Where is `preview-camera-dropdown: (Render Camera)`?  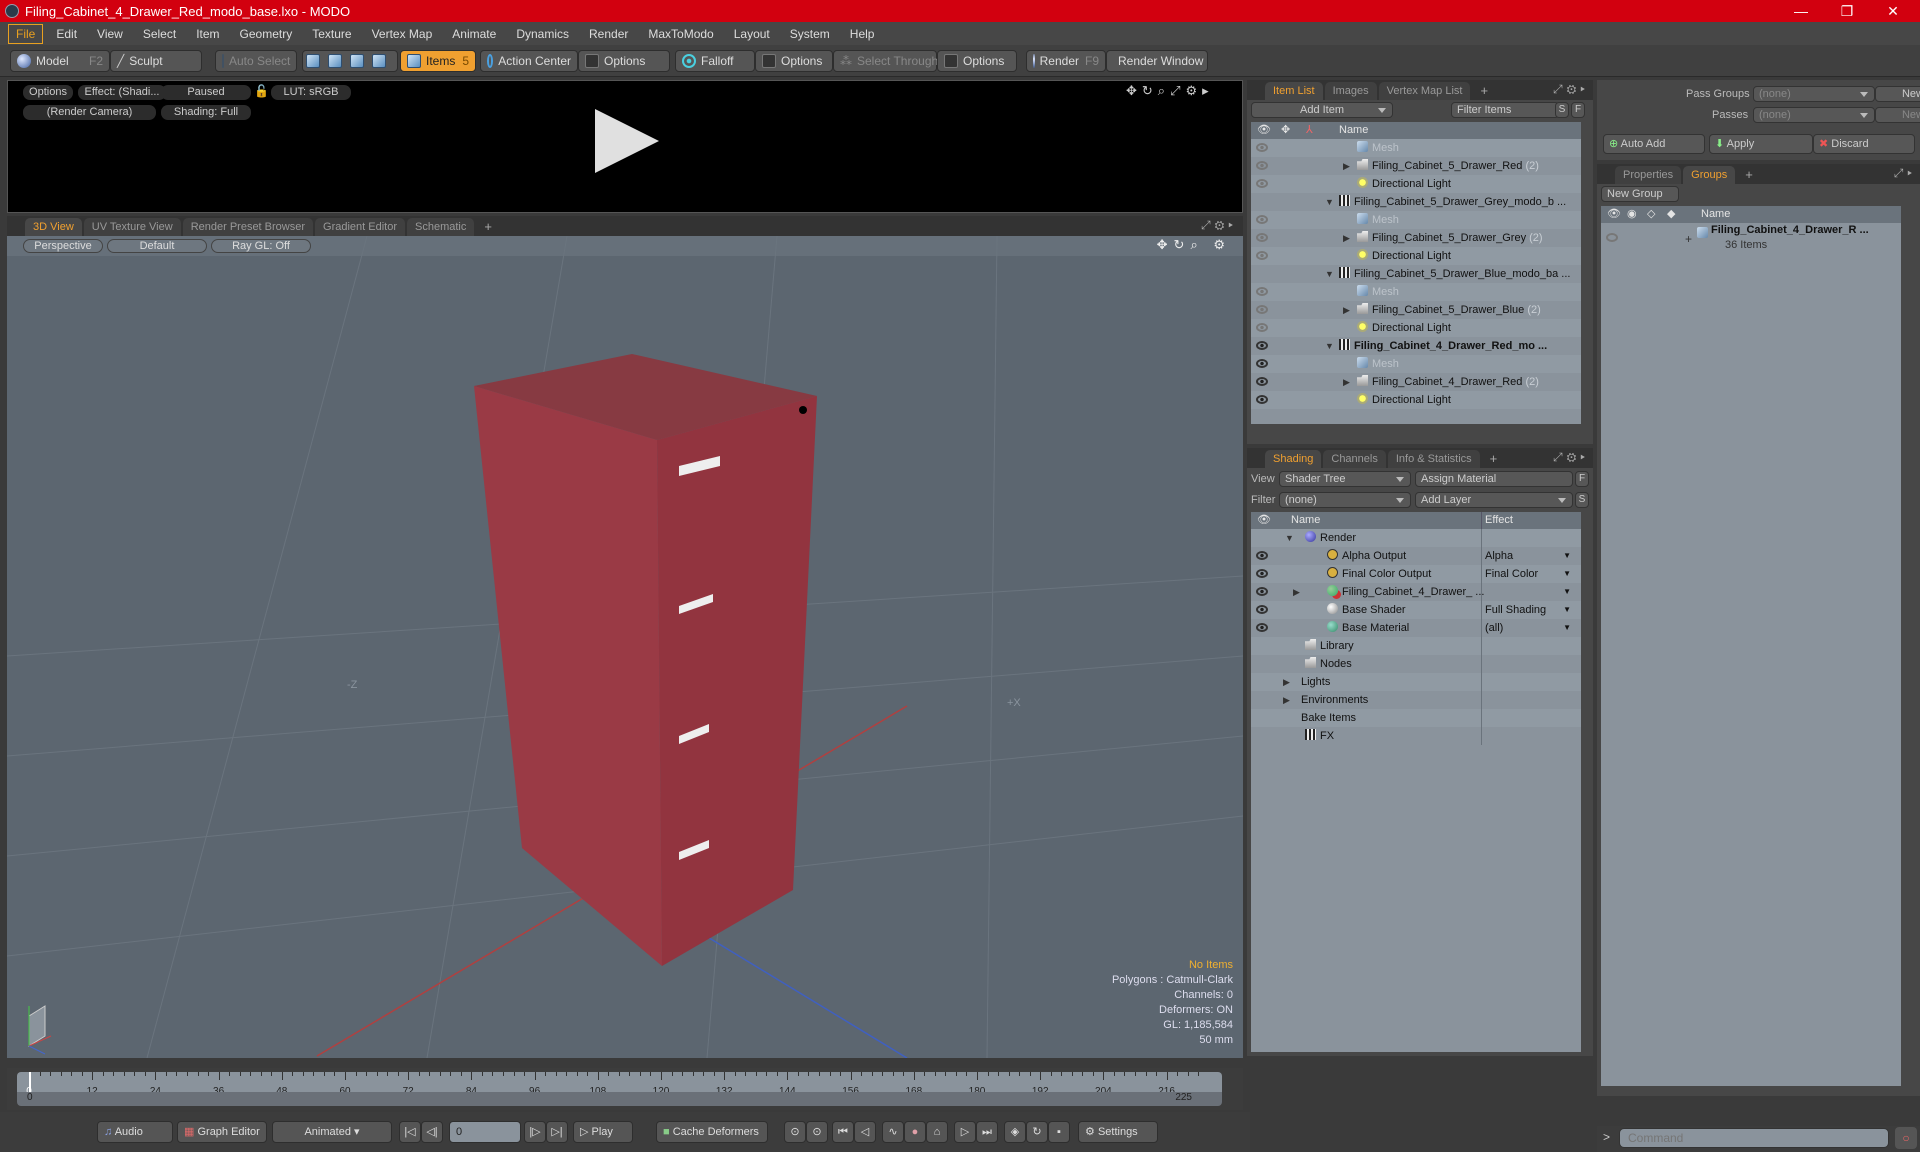 preview-camera-dropdown: (Render Camera) is located at coordinates (89, 112).